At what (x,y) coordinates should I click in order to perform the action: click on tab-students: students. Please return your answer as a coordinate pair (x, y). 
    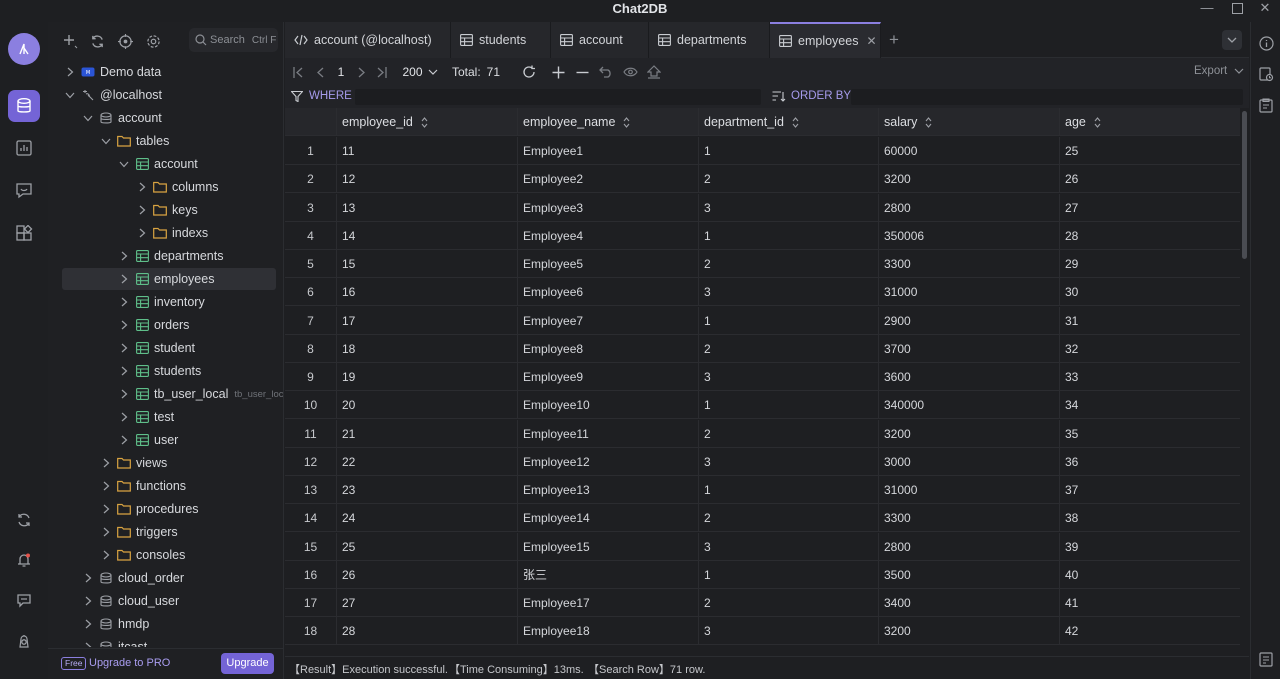
    Looking at the image, I should click on (501, 40).